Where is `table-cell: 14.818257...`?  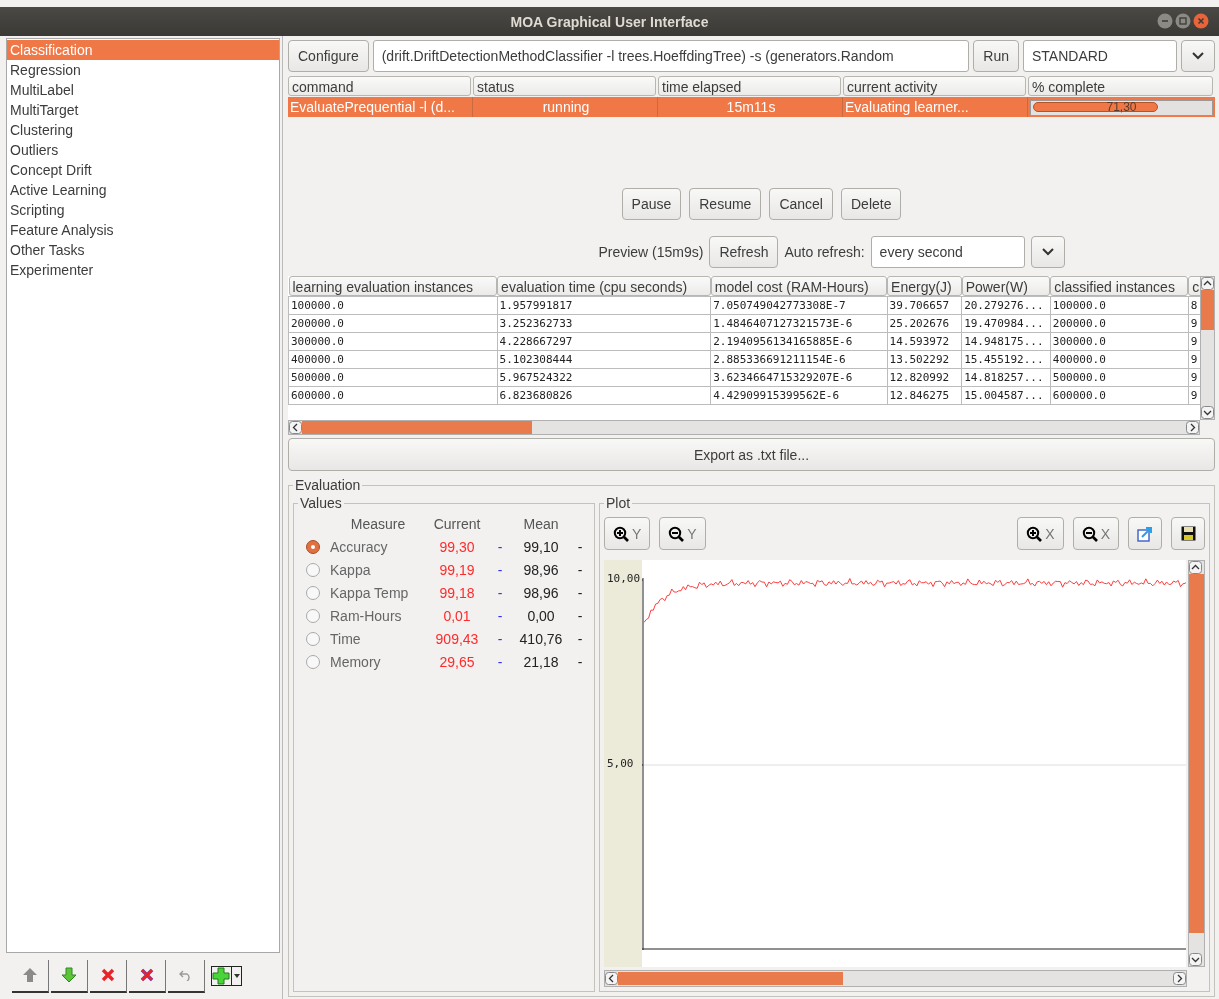
table-cell: 14.818257... is located at coordinates (1006, 377).